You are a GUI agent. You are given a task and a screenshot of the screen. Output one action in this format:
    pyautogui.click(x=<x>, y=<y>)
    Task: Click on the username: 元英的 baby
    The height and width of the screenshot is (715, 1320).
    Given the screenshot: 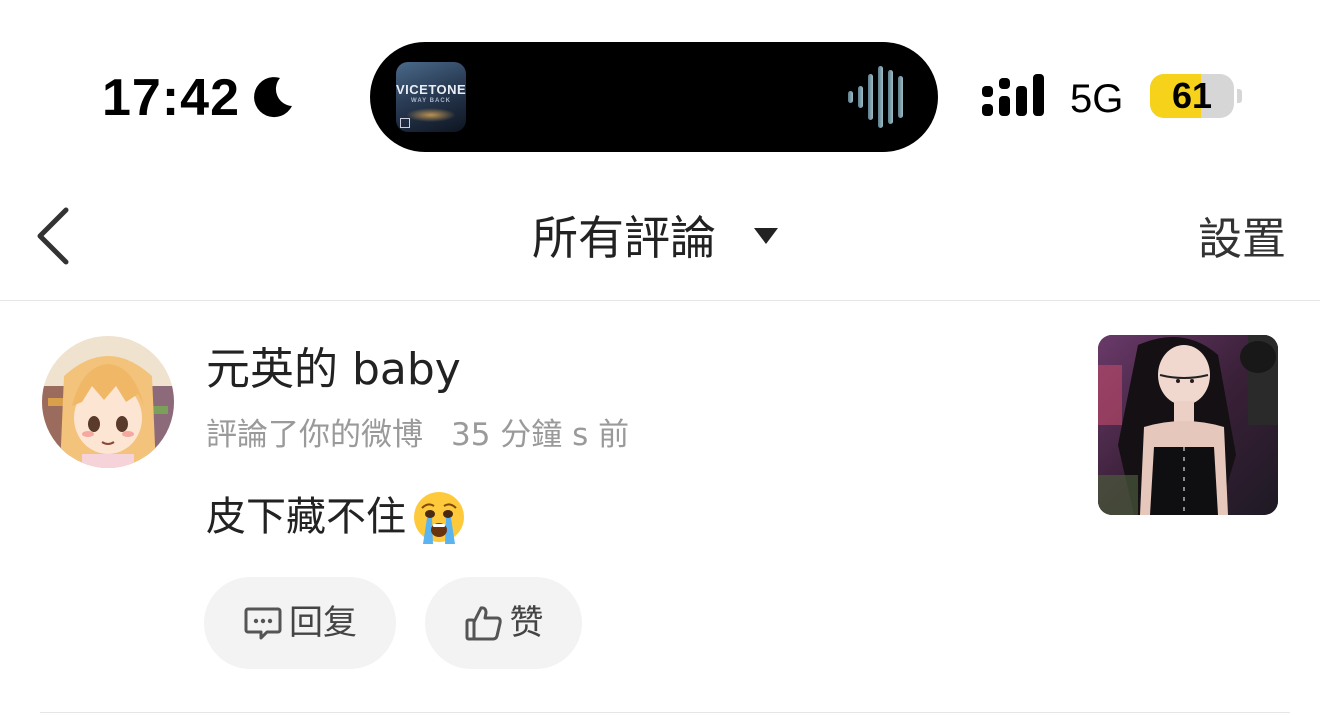 What is the action you would take?
    pyautogui.click(x=333, y=370)
    